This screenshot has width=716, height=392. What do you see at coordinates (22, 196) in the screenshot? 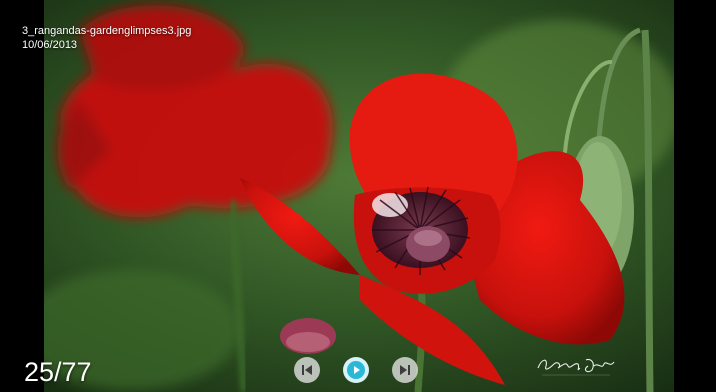
I see `letterbox-left` at bounding box center [22, 196].